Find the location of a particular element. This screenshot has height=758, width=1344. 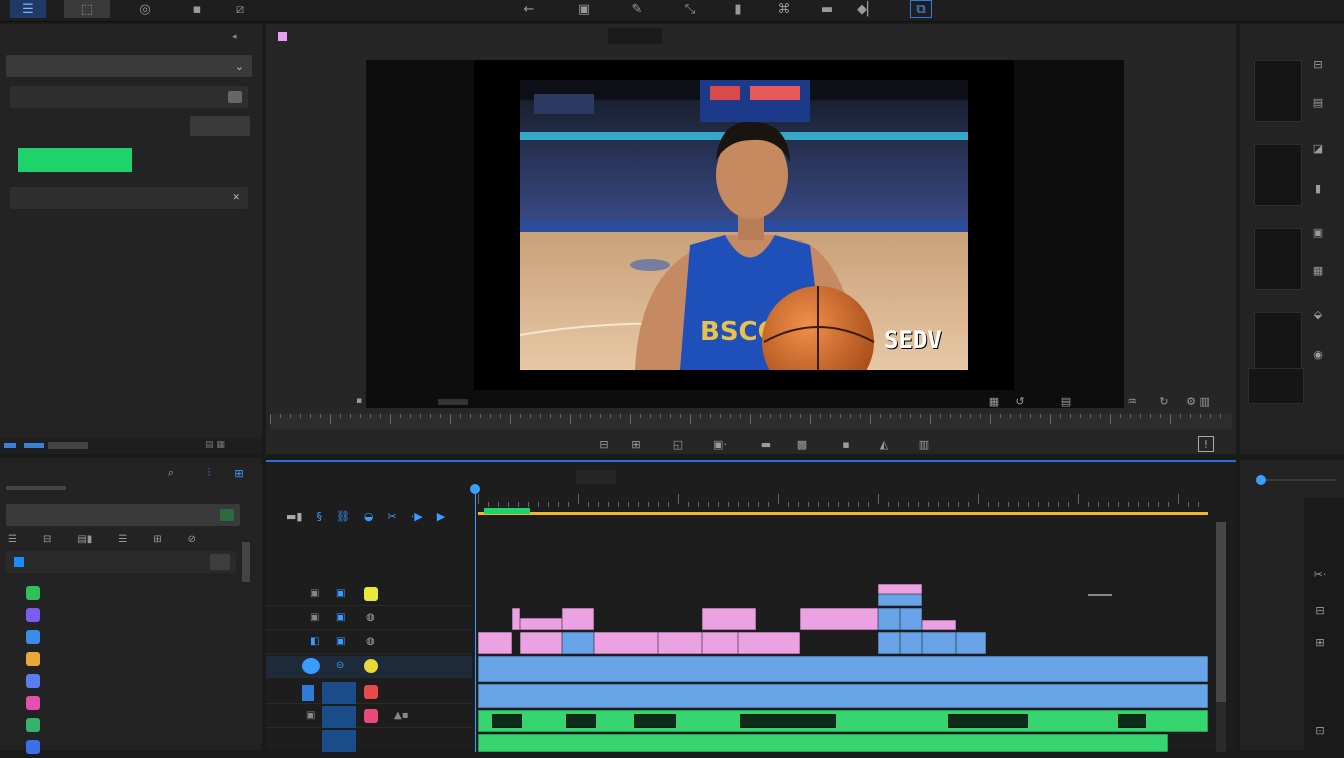

settings-icons: ⚙ ▥ is located at coordinates (1198, 401).